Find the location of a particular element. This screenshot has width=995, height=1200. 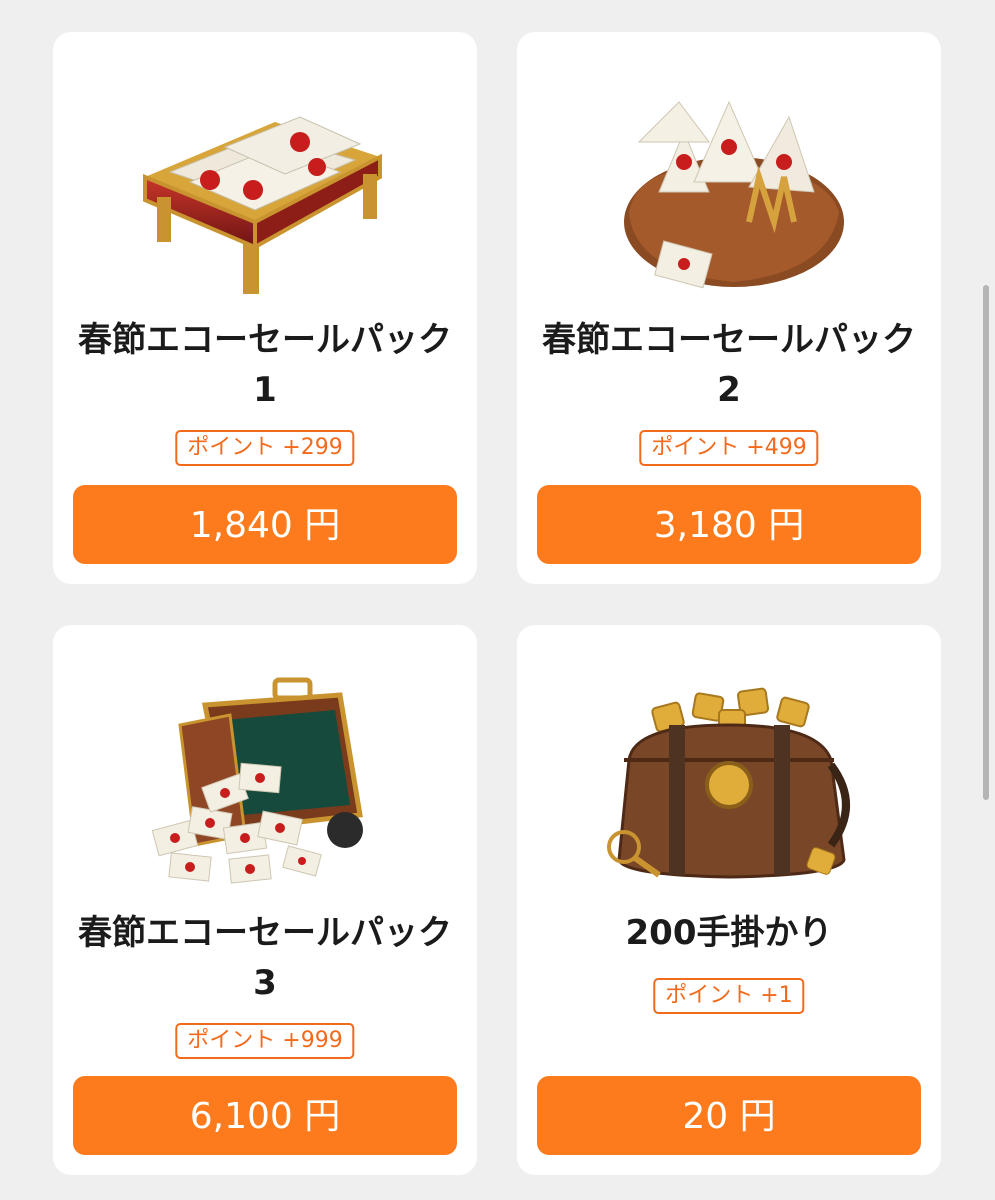

buy-button: 3,180 円 is located at coordinates (729, 524).